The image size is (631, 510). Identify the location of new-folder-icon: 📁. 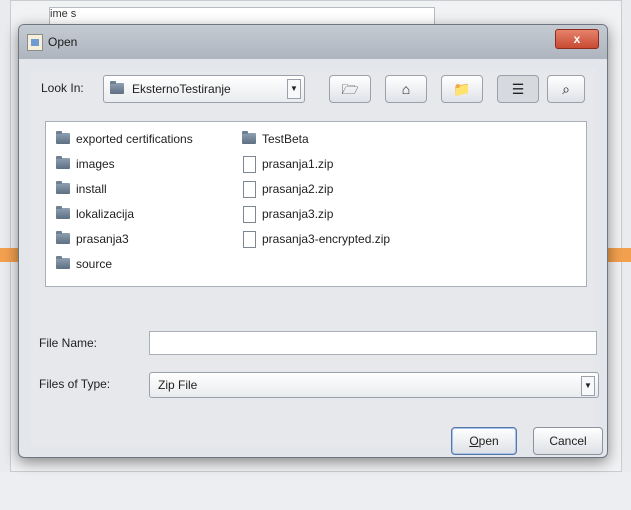
(462, 89).